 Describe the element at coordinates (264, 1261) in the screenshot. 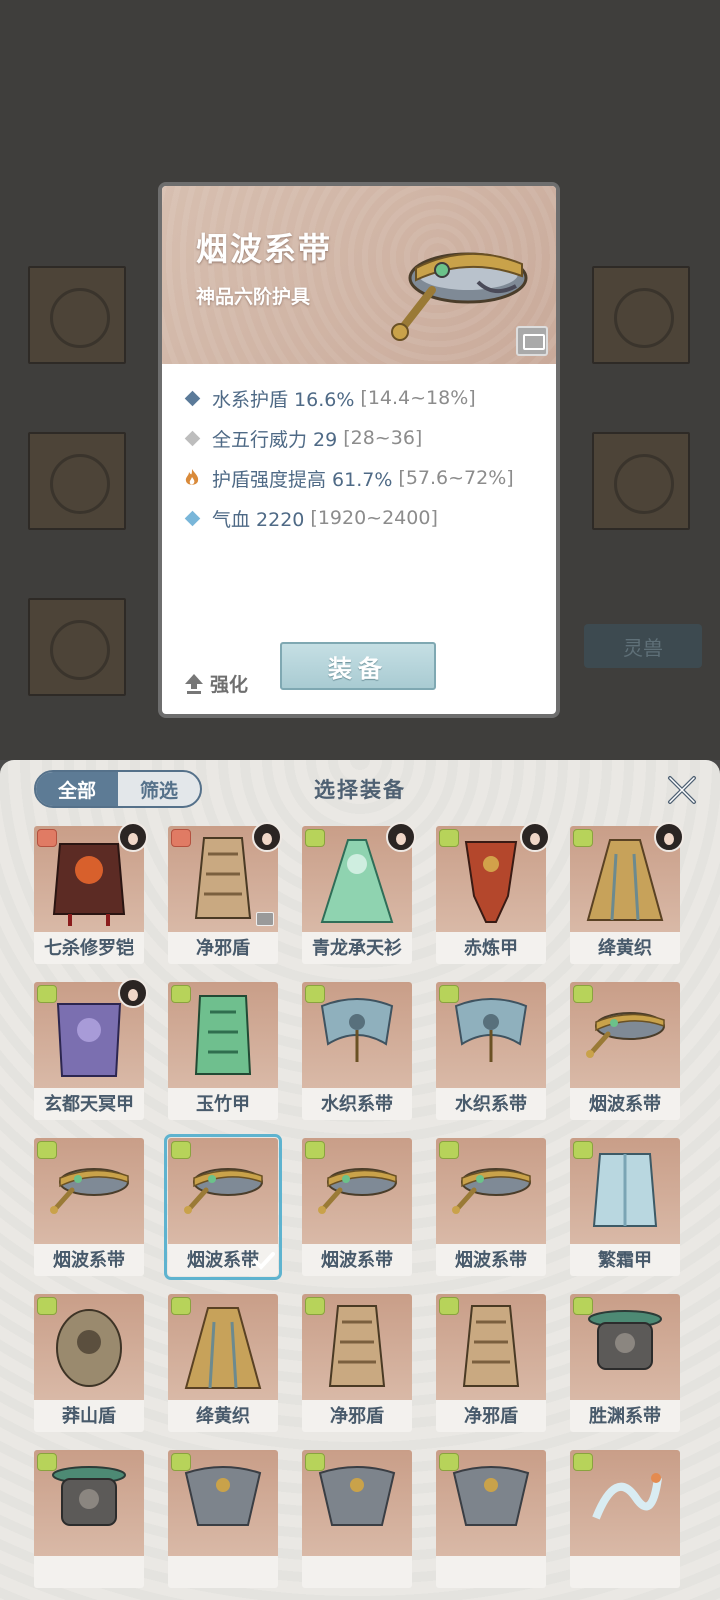

I see `checkmark-icon` at that location.